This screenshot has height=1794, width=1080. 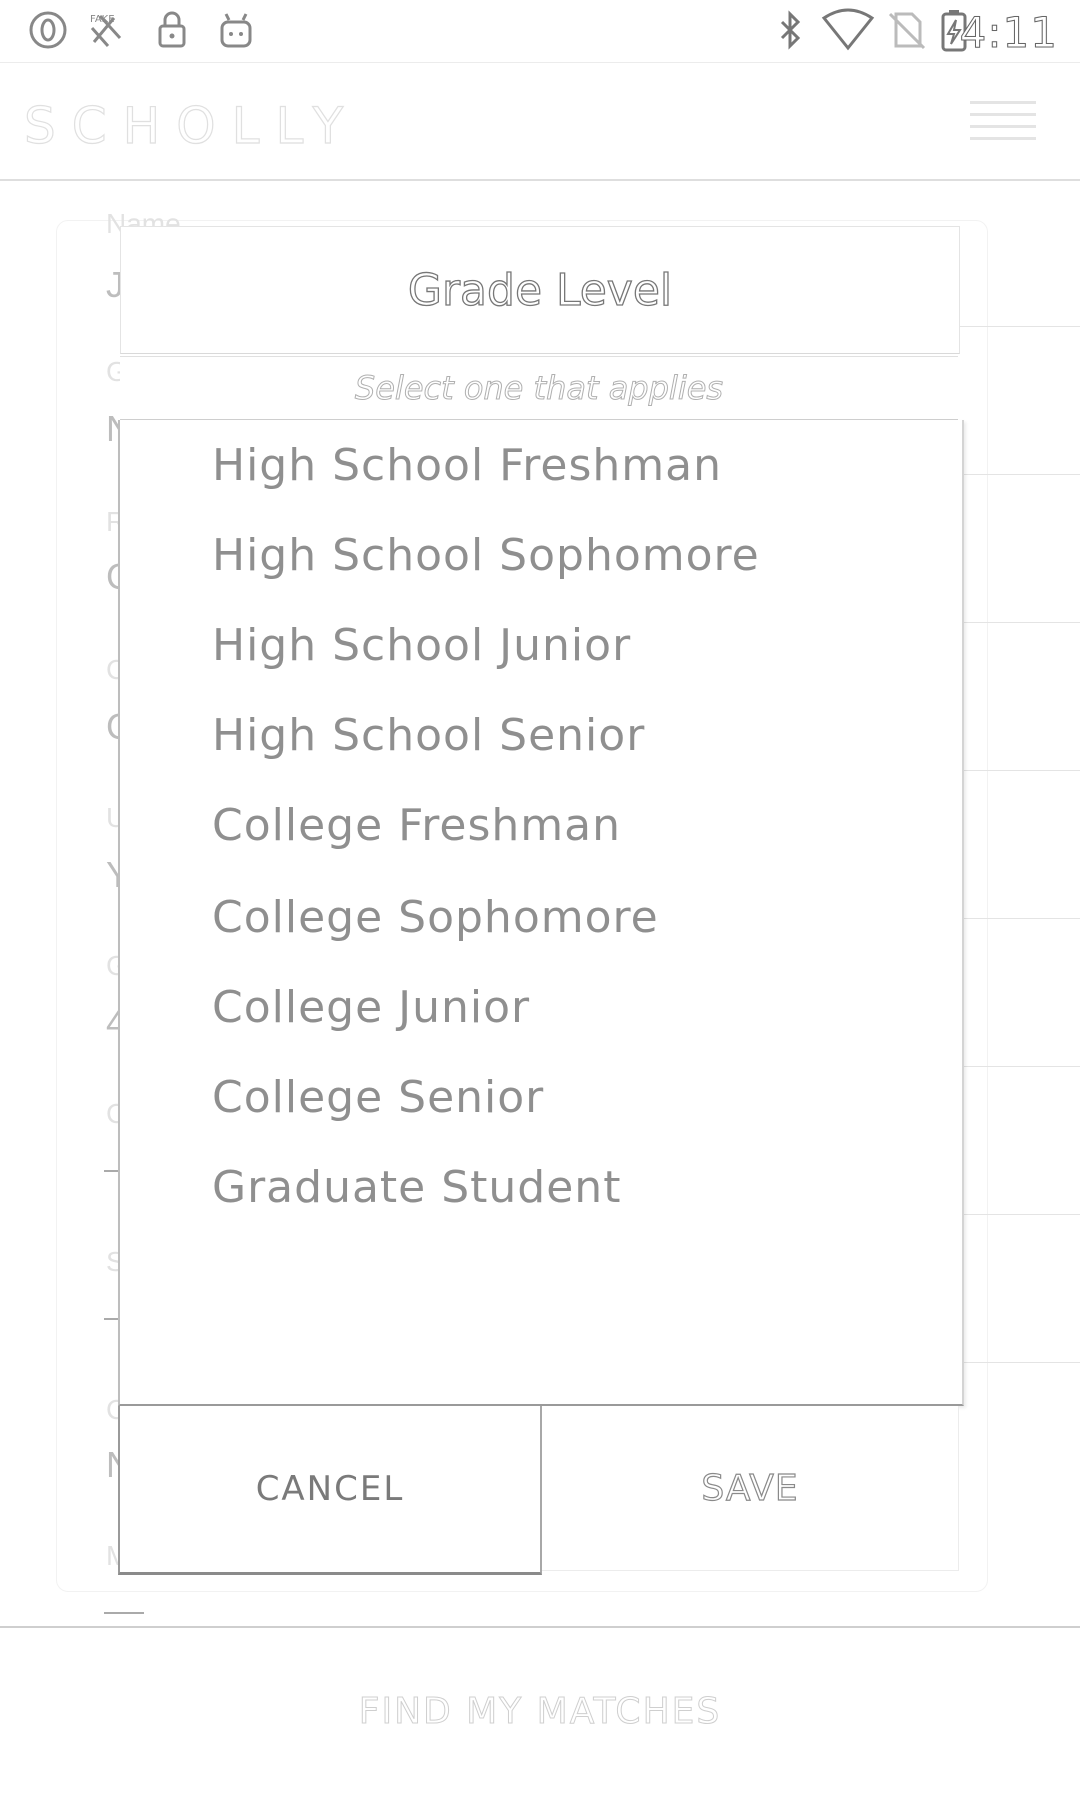 I want to click on bluetooth-icon, so click(x=790, y=30).